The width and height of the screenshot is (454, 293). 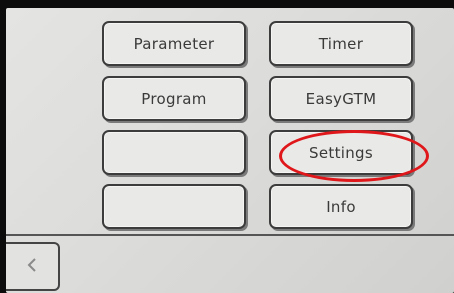 I want to click on settings-button-label: Settings, so click(x=341, y=152).